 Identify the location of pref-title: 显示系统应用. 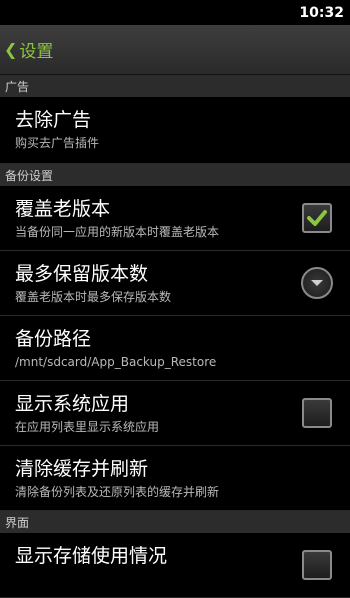
(72, 404).